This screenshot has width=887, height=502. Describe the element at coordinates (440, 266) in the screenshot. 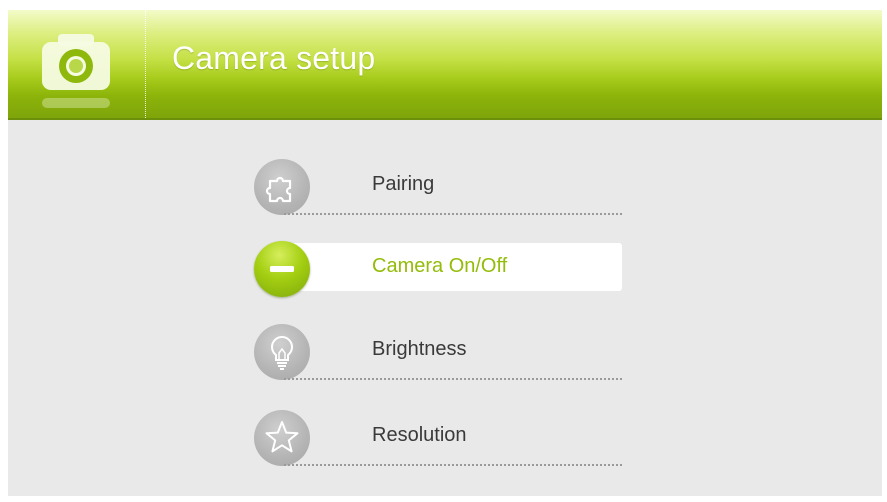

I see `menu-item-label: Camera On/Off` at that location.